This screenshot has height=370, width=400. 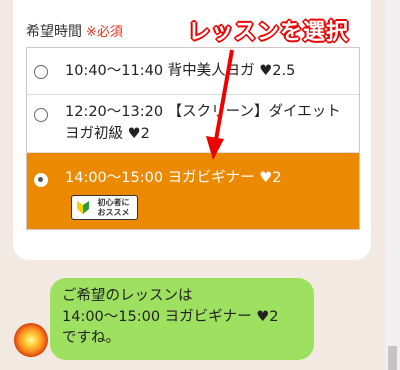 I want to click on select-lesson-annotation: レッスンを選択, so click(x=269, y=32).